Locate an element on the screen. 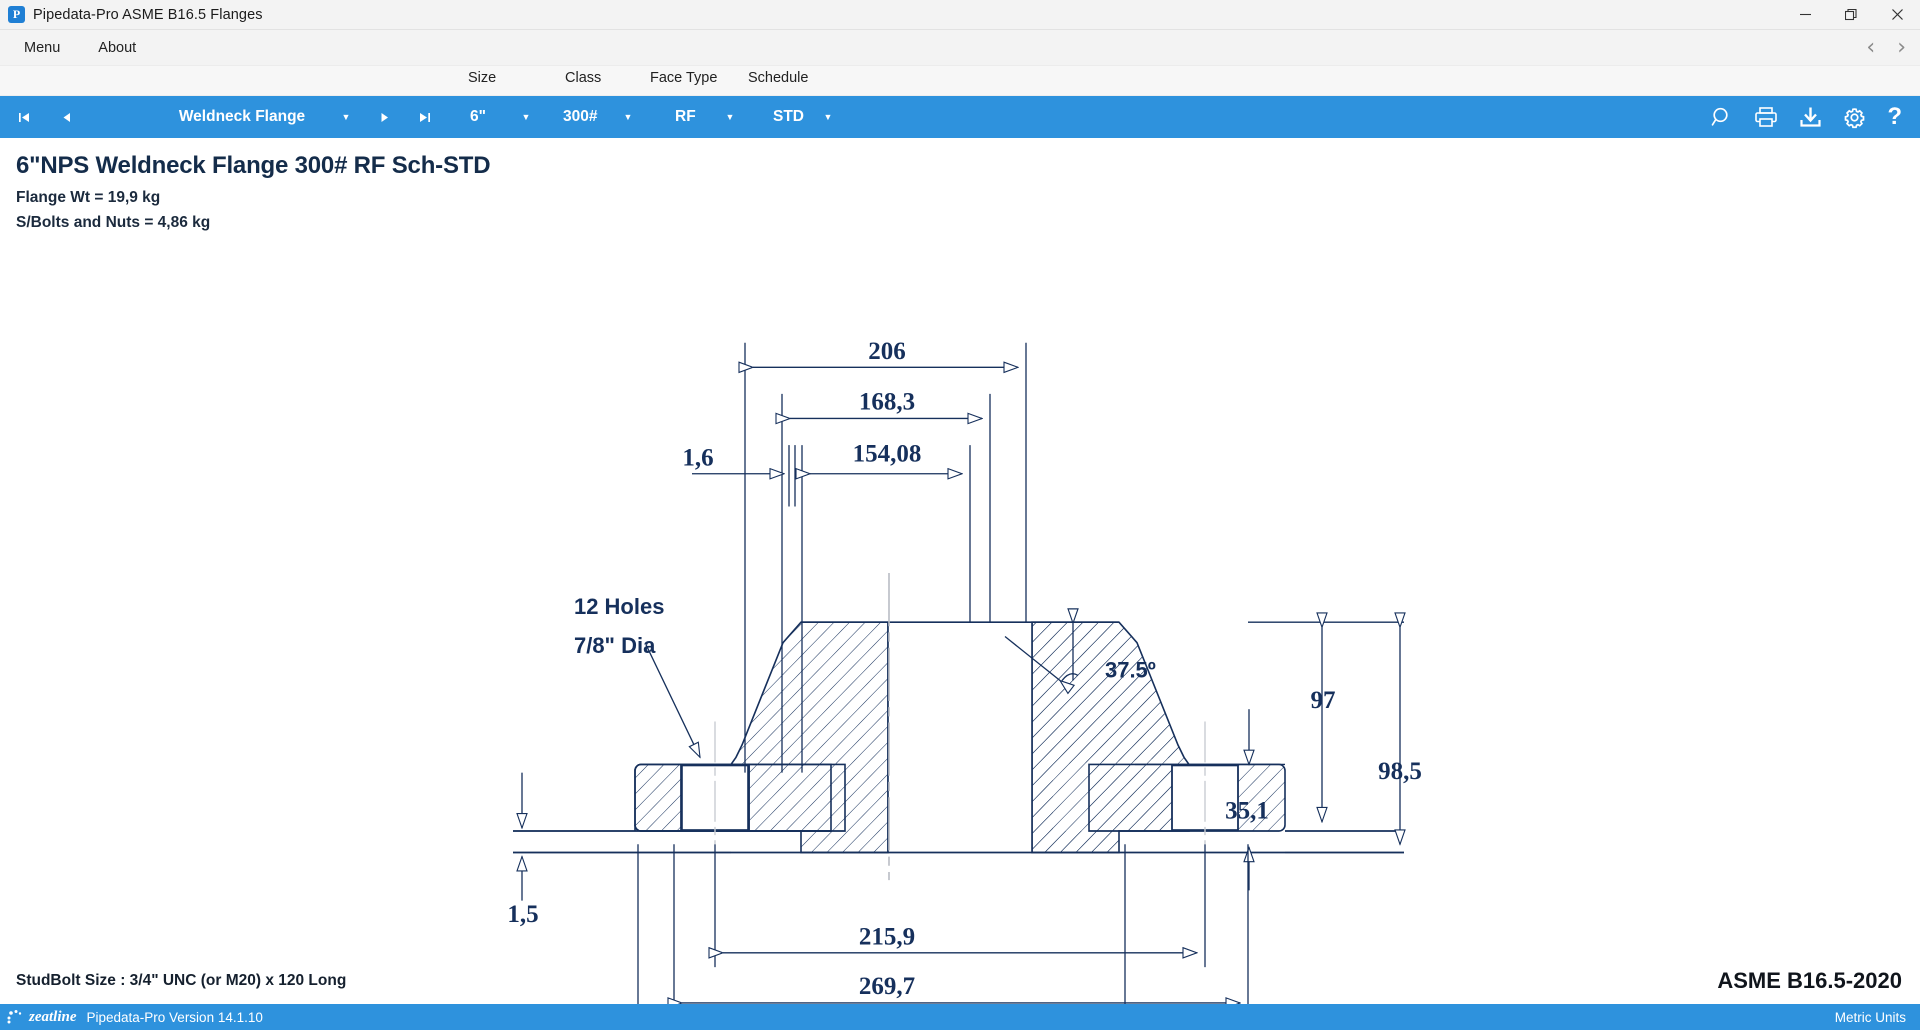 Image resolution: width=1920 pixels, height=1030 pixels. dim-total-length: 98,5 is located at coordinates (1400, 771).